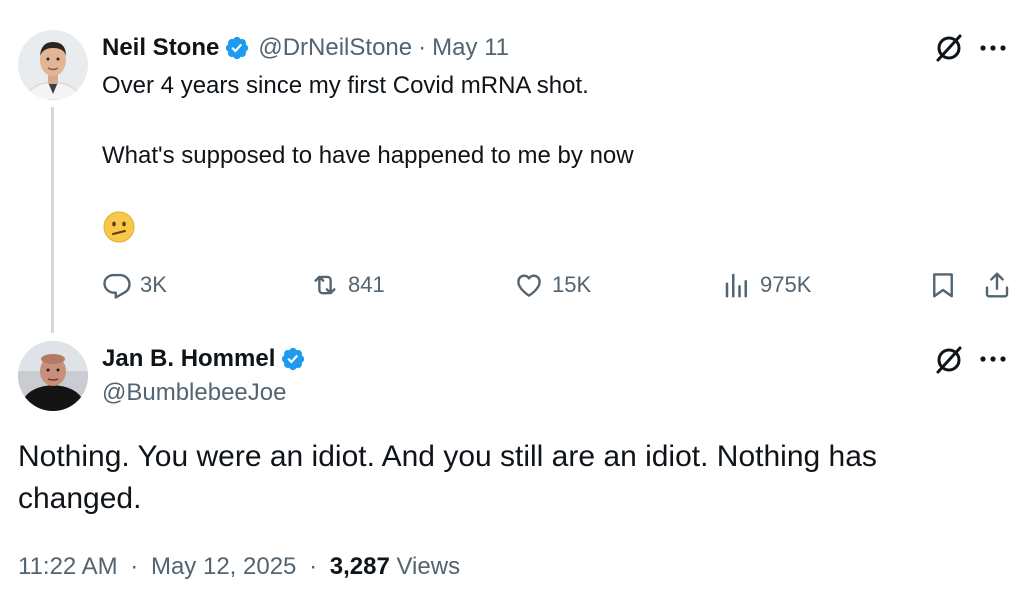 The width and height of the screenshot is (1024, 608). Describe the element at coordinates (325, 285) in the screenshot. I see `retweet-icon` at that location.